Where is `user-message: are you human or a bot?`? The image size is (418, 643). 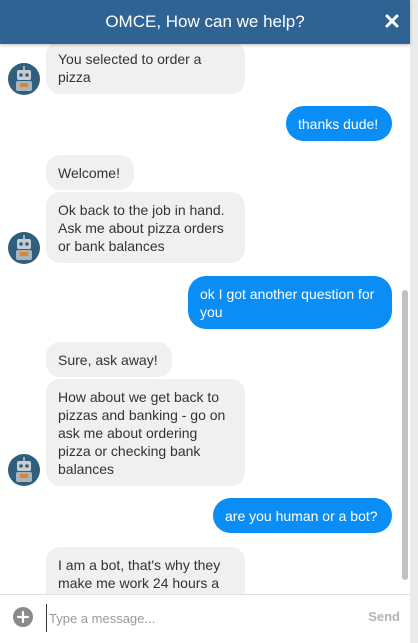 user-message: are you human or a bot? is located at coordinates (302, 515).